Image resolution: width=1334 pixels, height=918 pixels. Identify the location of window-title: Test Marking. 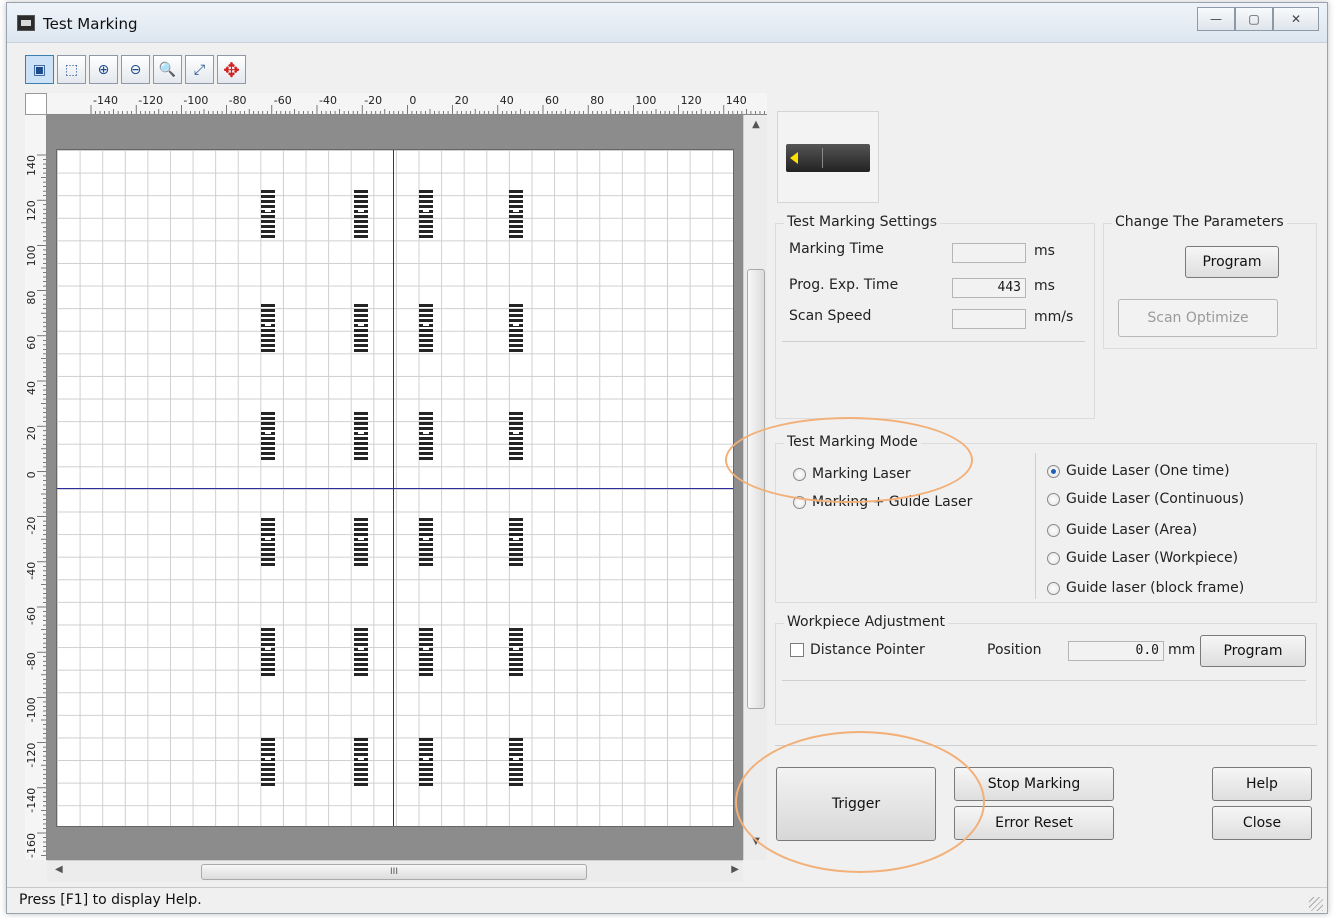
(90, 24).